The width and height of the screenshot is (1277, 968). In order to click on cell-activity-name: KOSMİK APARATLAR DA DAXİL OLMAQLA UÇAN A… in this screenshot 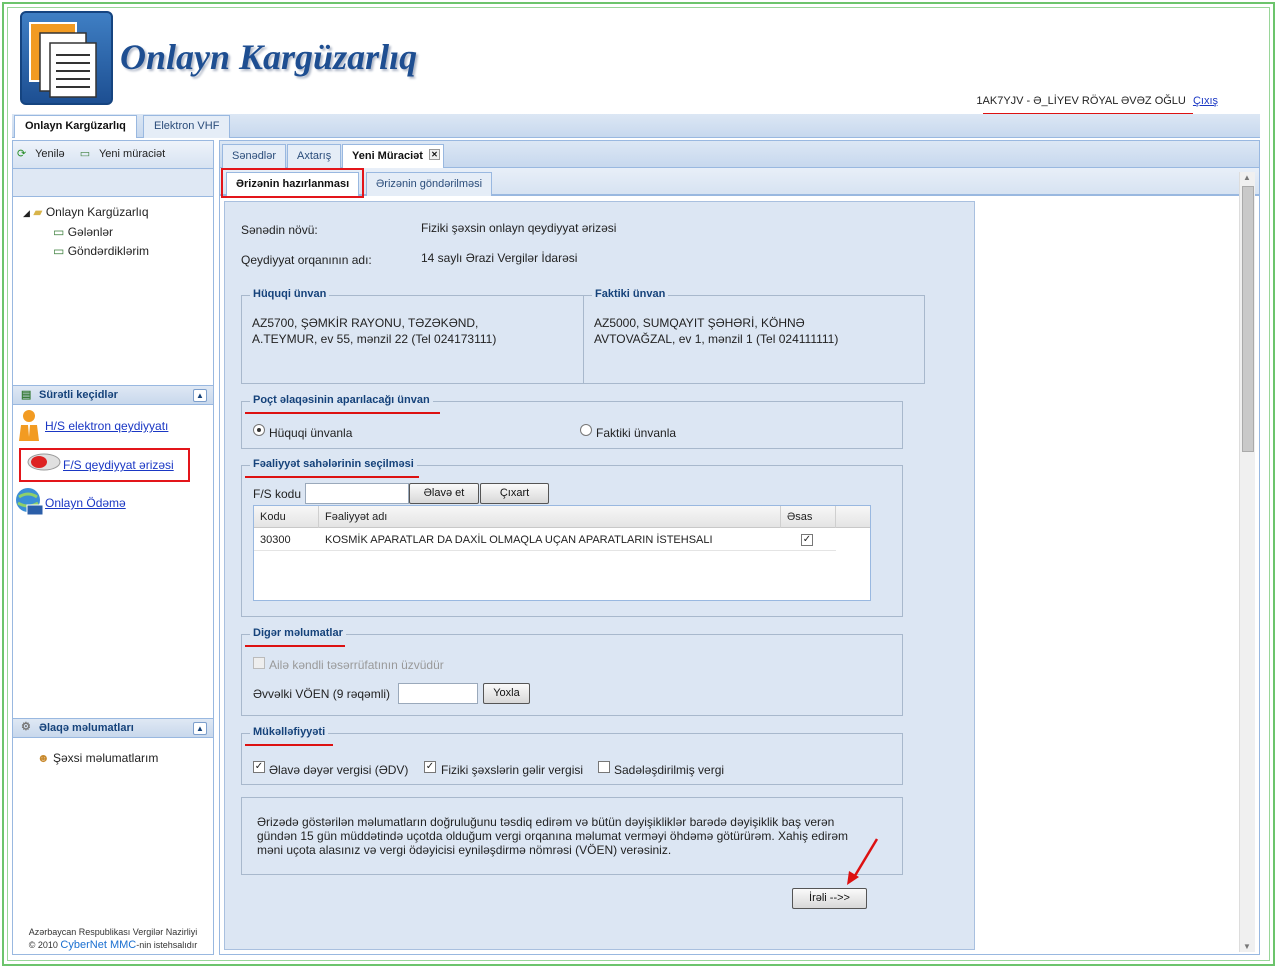, I will do `click(519, 540)`.